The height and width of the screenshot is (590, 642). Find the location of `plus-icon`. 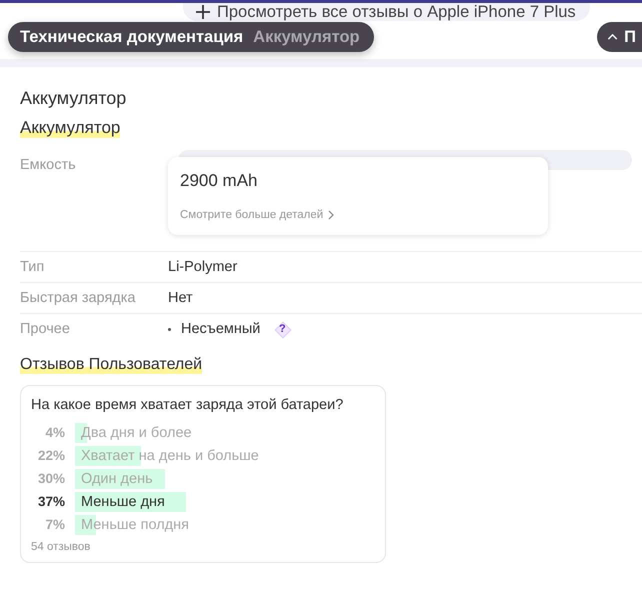

plus-icon is located at coordinates (203, 12).